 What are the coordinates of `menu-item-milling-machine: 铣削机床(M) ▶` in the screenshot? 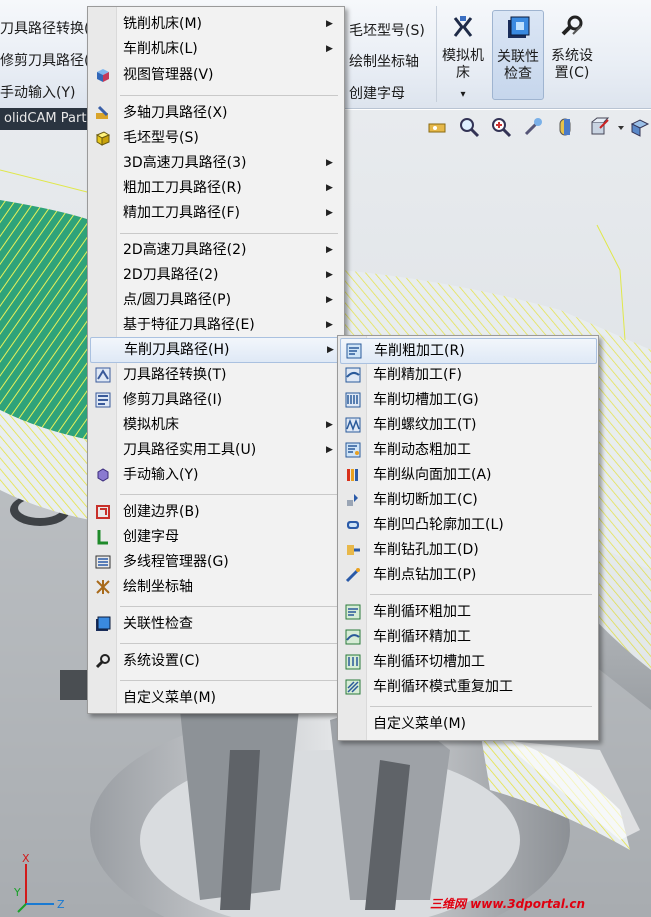 It's located at (215, 24).